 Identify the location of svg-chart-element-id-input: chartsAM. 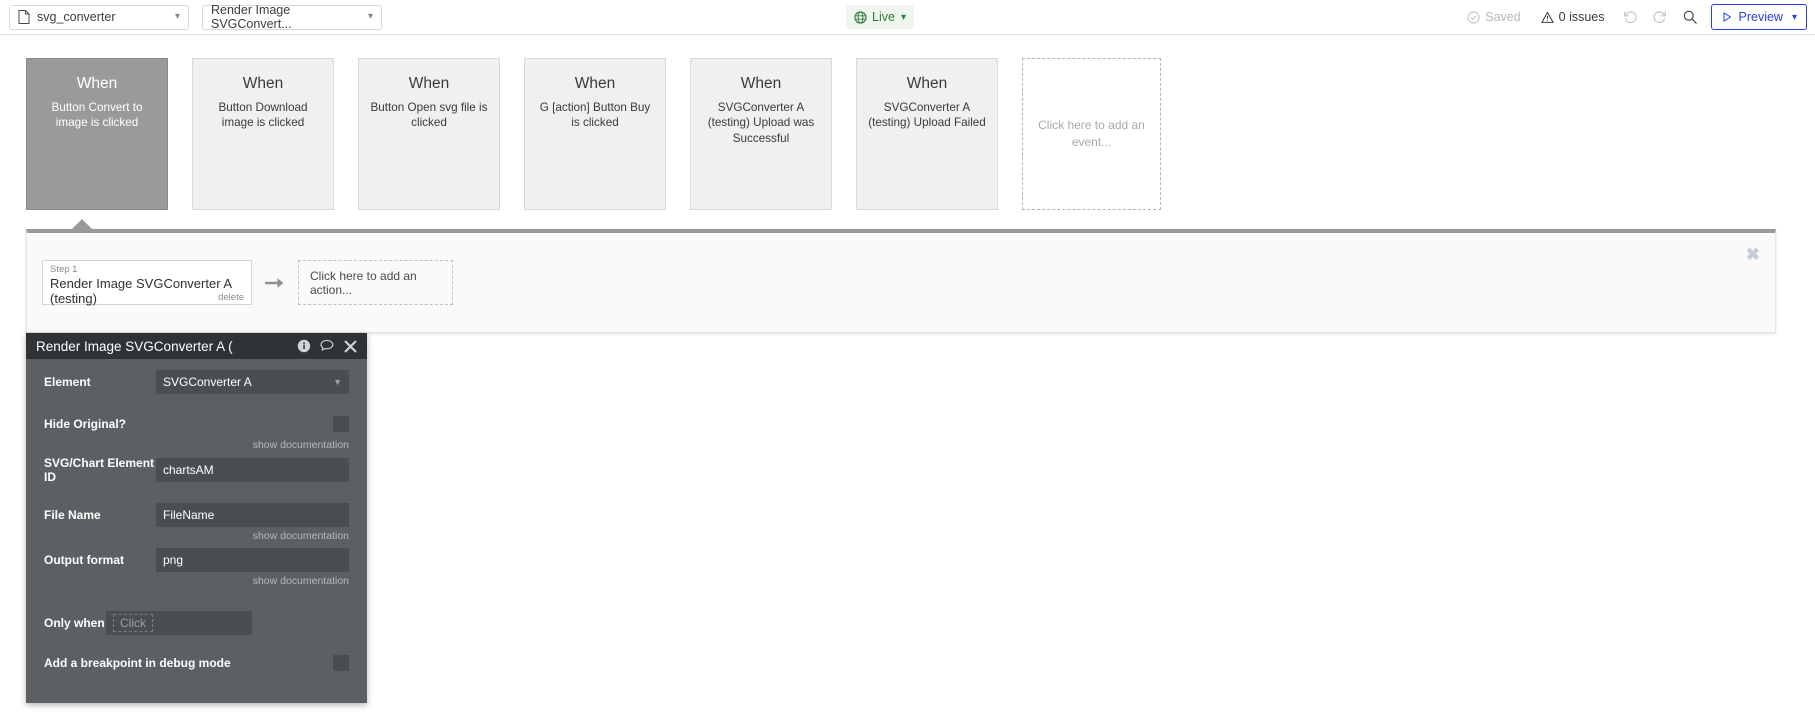
(252, 470).